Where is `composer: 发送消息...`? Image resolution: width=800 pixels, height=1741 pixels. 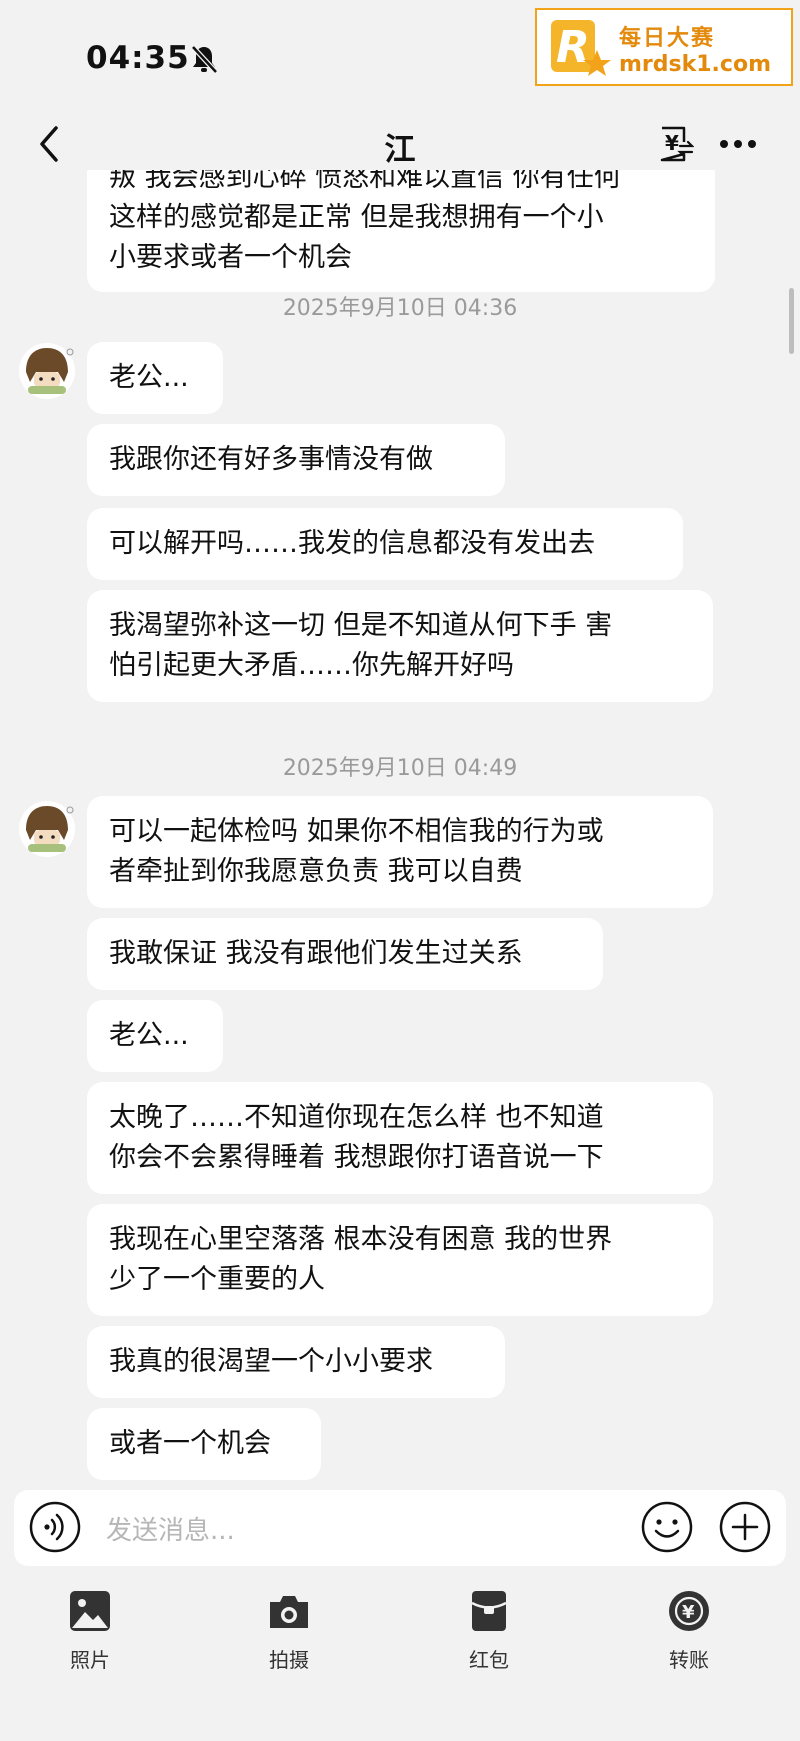 composer: 发送消息... is located at coordinates (400, 1533).